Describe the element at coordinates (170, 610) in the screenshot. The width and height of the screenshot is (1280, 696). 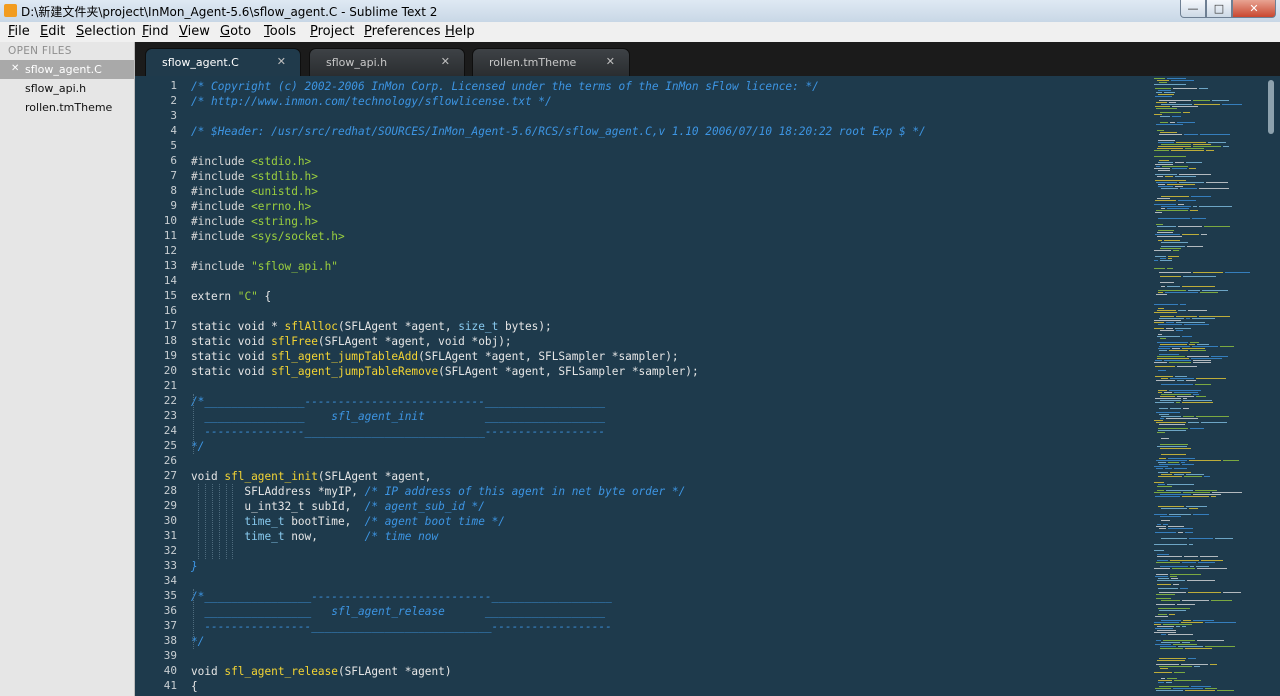
I see `line-number: 36` at that location.